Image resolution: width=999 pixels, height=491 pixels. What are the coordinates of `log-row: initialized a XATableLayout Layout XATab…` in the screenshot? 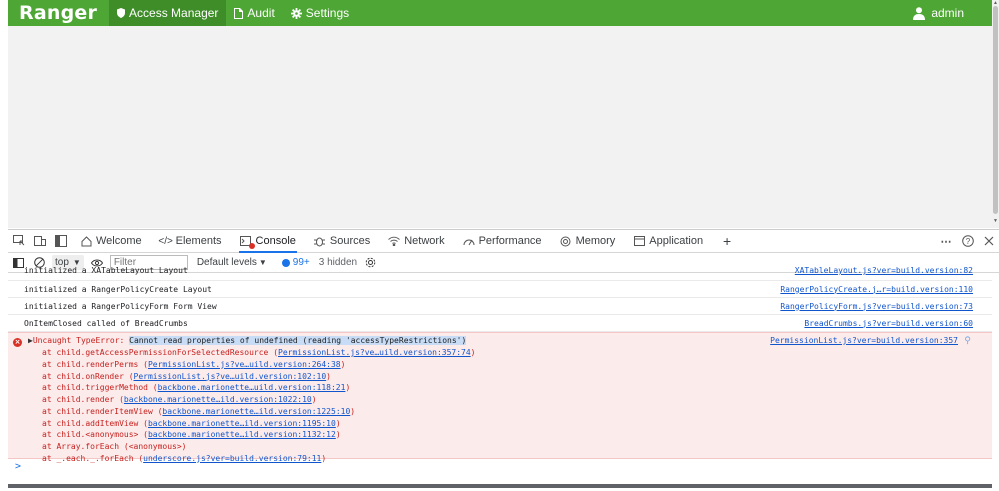 It's located at (500, 273).